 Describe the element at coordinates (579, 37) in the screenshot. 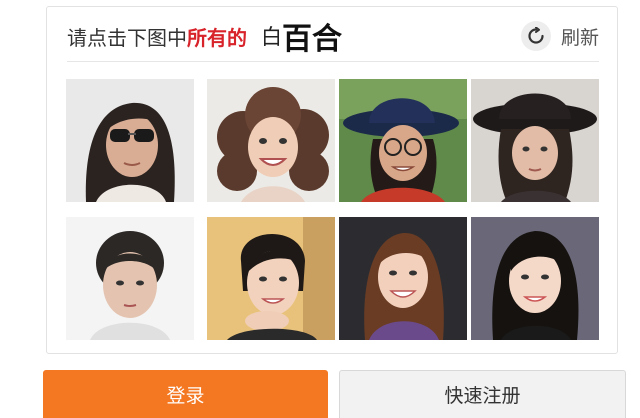

I see `refresh-label: 刷新` at that location.